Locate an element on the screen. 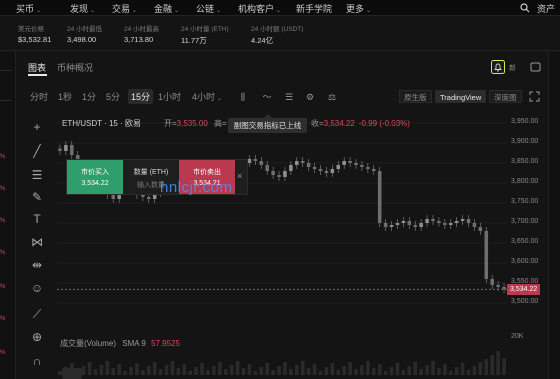 Image resolution: width=560 pixels, height=379 pixels. interval-1h: 1小时 is located at coordinates (169, 96).